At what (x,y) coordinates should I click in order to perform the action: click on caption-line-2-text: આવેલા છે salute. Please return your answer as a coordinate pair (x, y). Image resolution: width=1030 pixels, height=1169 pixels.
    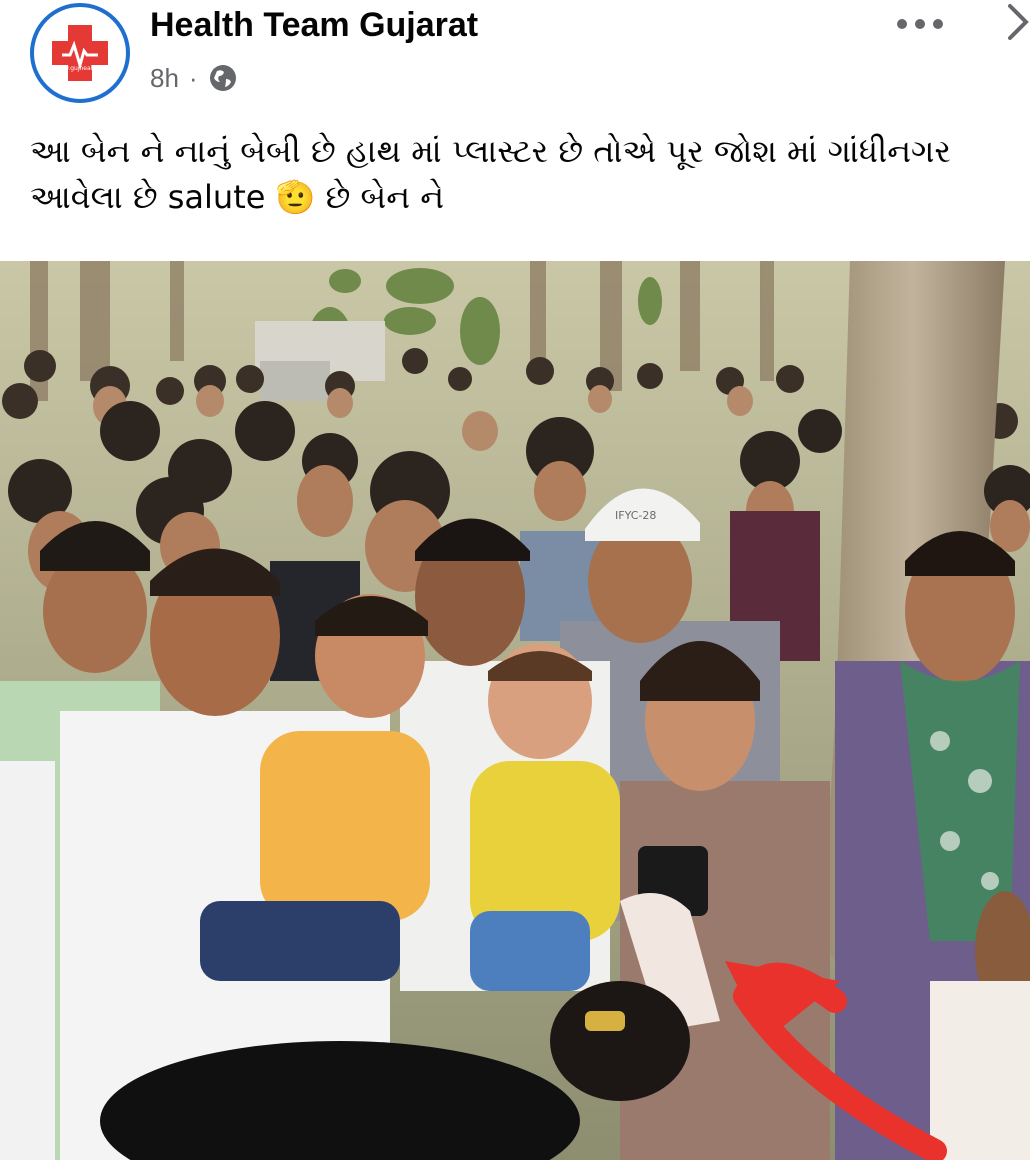
    Looking at the image, I should click on (148, 197).